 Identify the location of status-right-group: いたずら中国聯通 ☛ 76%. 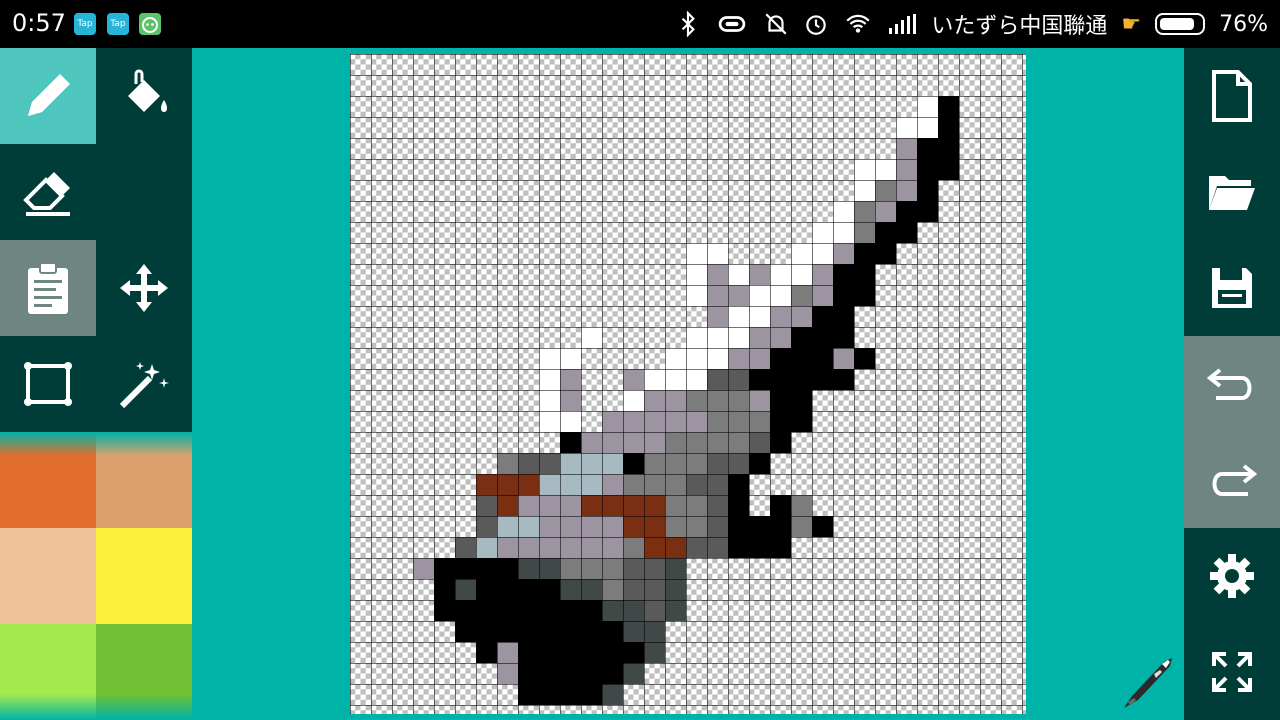
(971, 24).